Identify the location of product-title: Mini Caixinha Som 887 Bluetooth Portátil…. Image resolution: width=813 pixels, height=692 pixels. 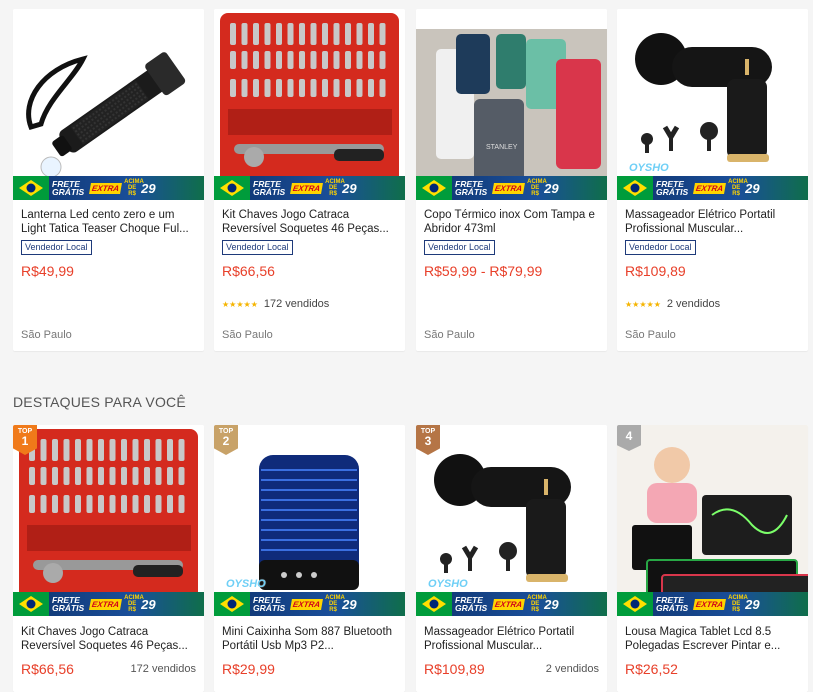
(309, 639).